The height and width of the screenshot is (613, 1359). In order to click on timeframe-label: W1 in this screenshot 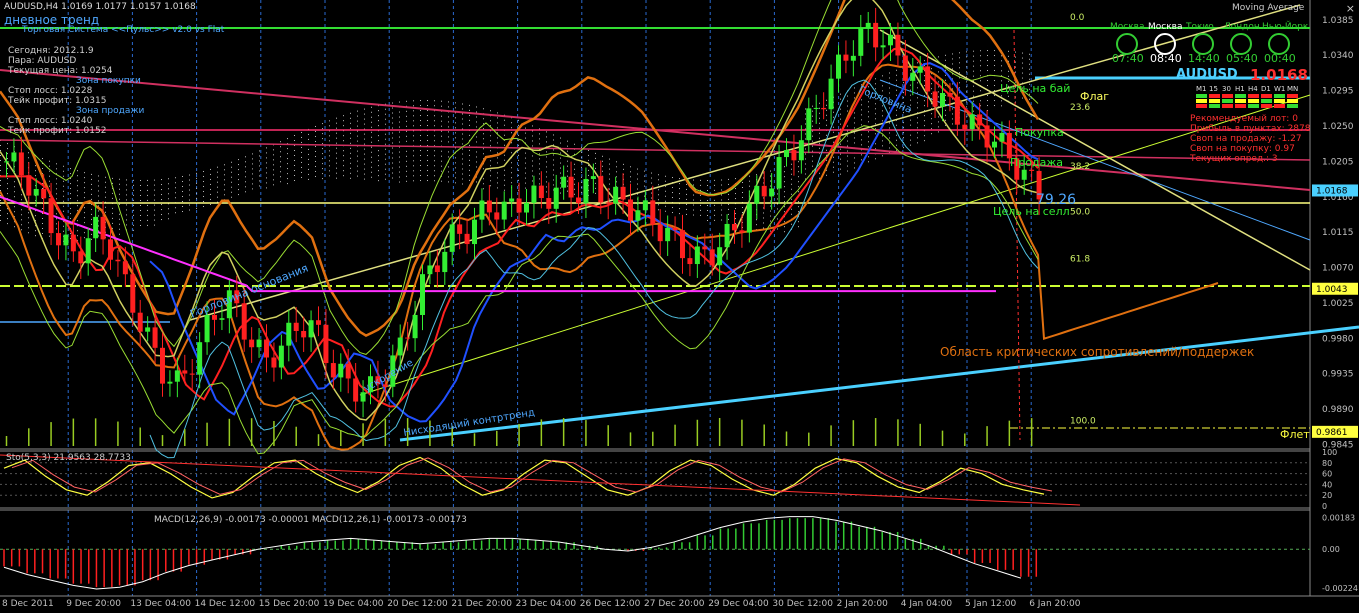, I will do `click(1279, 89)`.